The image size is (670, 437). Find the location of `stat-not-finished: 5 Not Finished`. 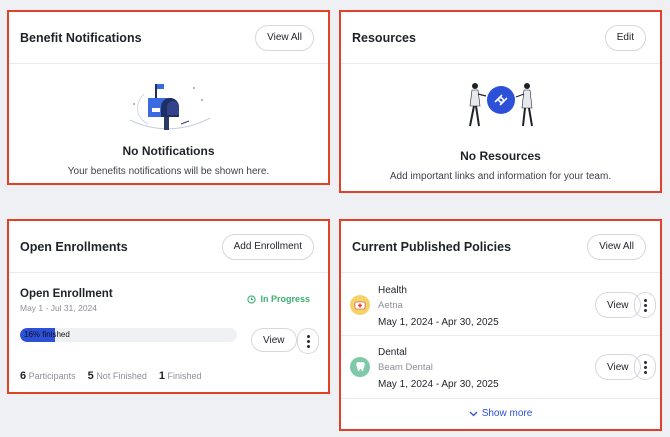

stat-not-finished: 5 Not Finished is located at coordinates (117, 376).